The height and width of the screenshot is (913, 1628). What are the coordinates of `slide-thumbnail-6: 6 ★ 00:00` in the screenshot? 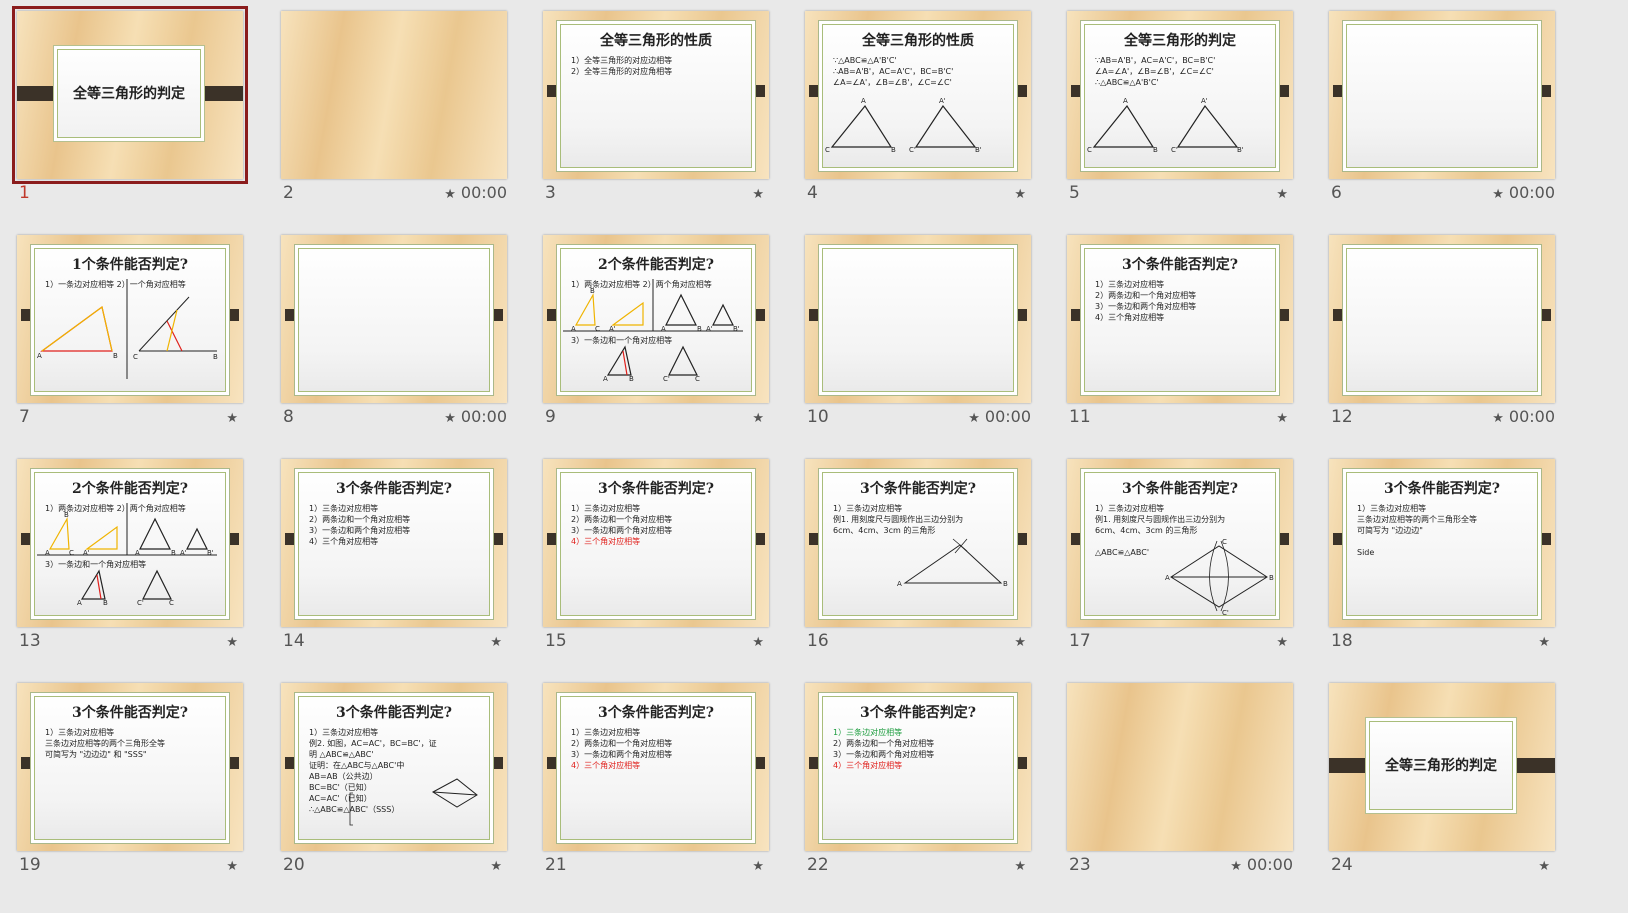 It's located at (1442, 109).